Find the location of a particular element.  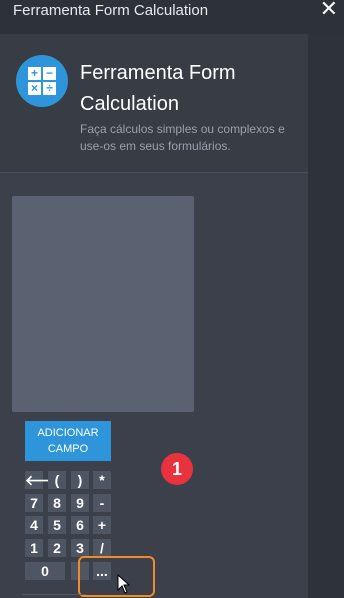

key-4: 4 is located at coordinates (34, 525).